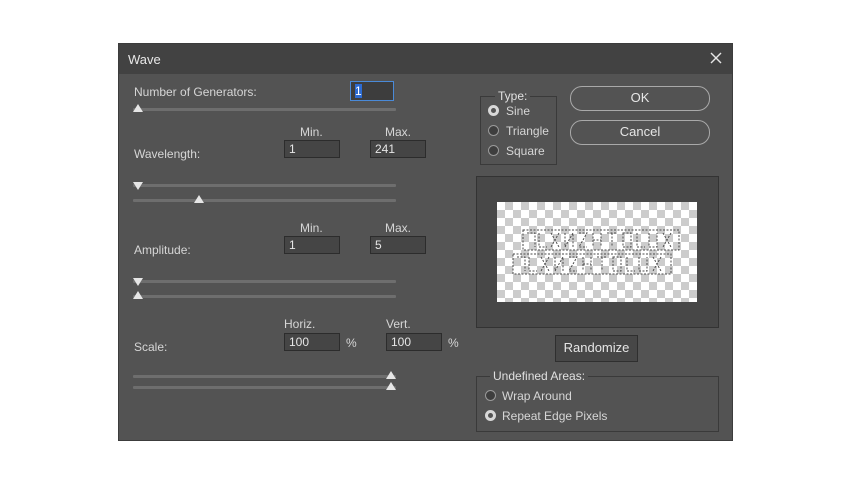 The height and width of the screenshot is (484, 850). What do you see at coordinates (311, 132) in the screenshot?
I see `wavelength-min-header: Min.` at bounding box center [311, 132].